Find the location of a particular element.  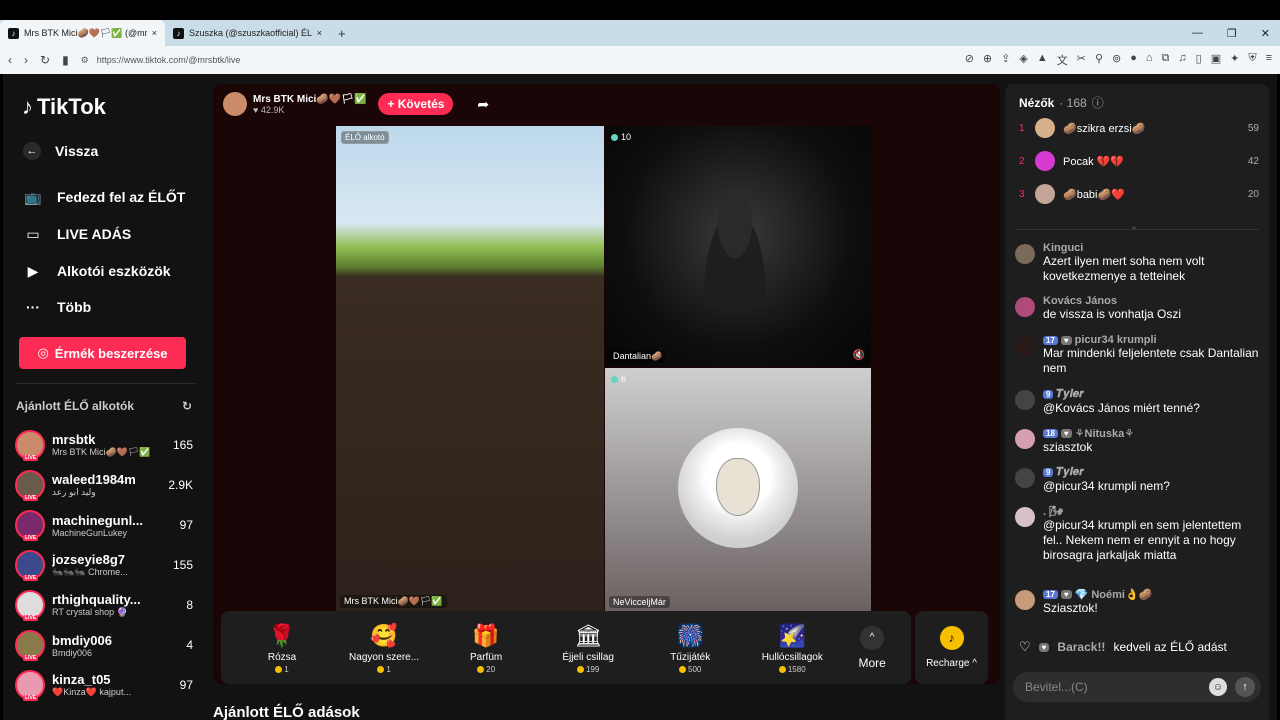

chat-username: . 🌬 is located at coordinates (1151, 511).